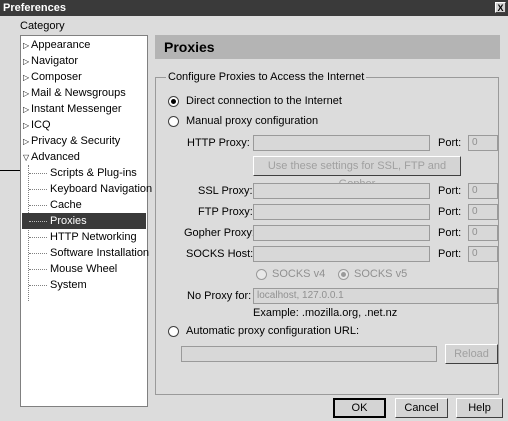 This screenshot has height=421, width=508. What do you see at coordinates (375, 296) in the screenshot?
I see `no-proxy-field: localhost, 127.0.0.1` at bounding box center [375, 296].